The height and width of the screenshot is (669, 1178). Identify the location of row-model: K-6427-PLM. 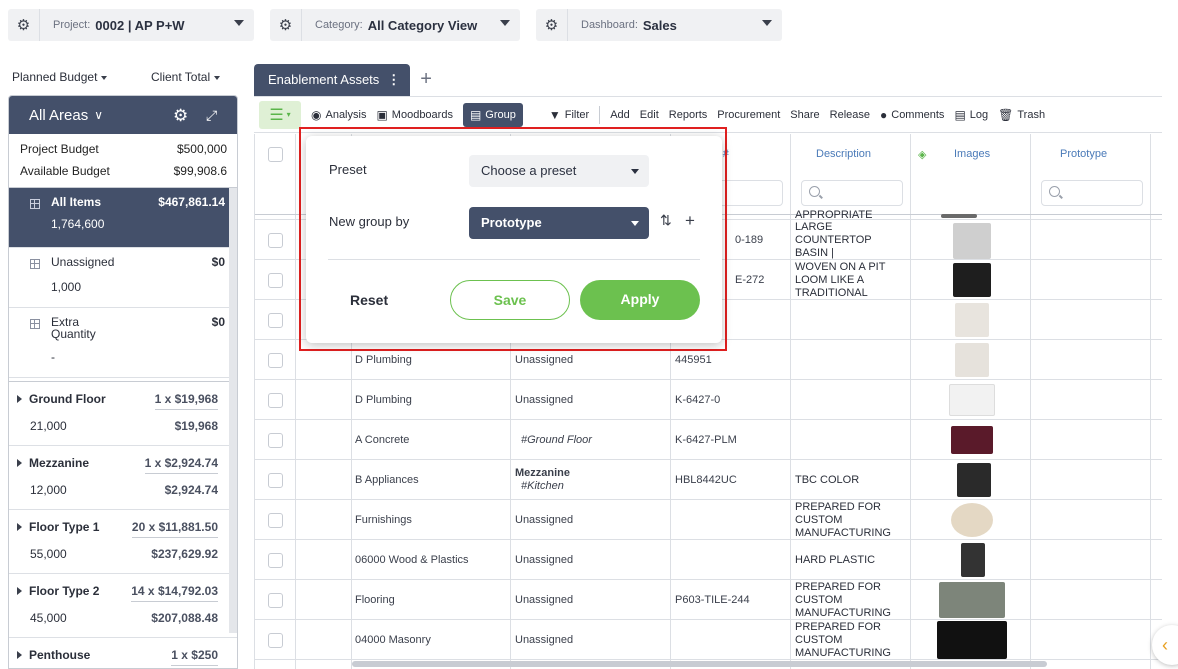
(706, 440).